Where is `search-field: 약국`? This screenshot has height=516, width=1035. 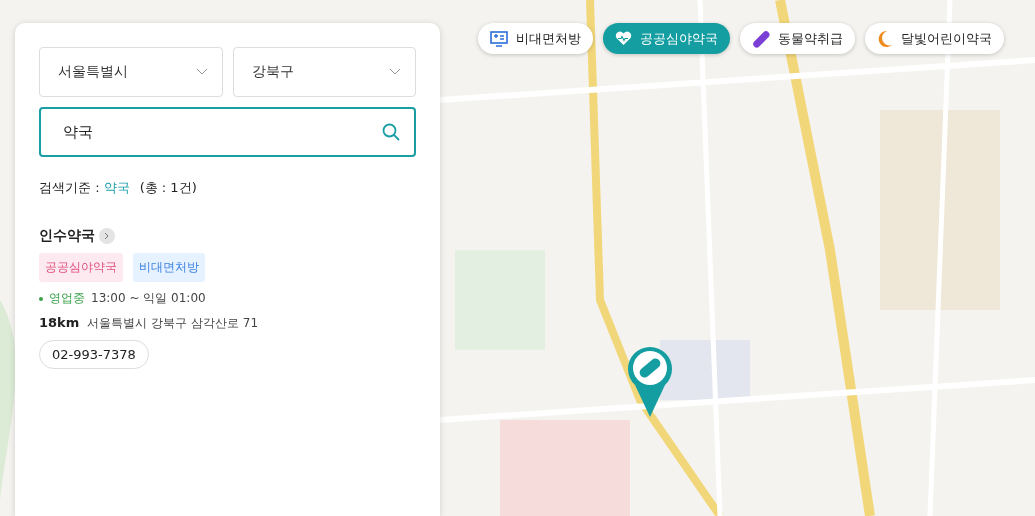
search-field: 약국 is located at coordinates (221, 132).